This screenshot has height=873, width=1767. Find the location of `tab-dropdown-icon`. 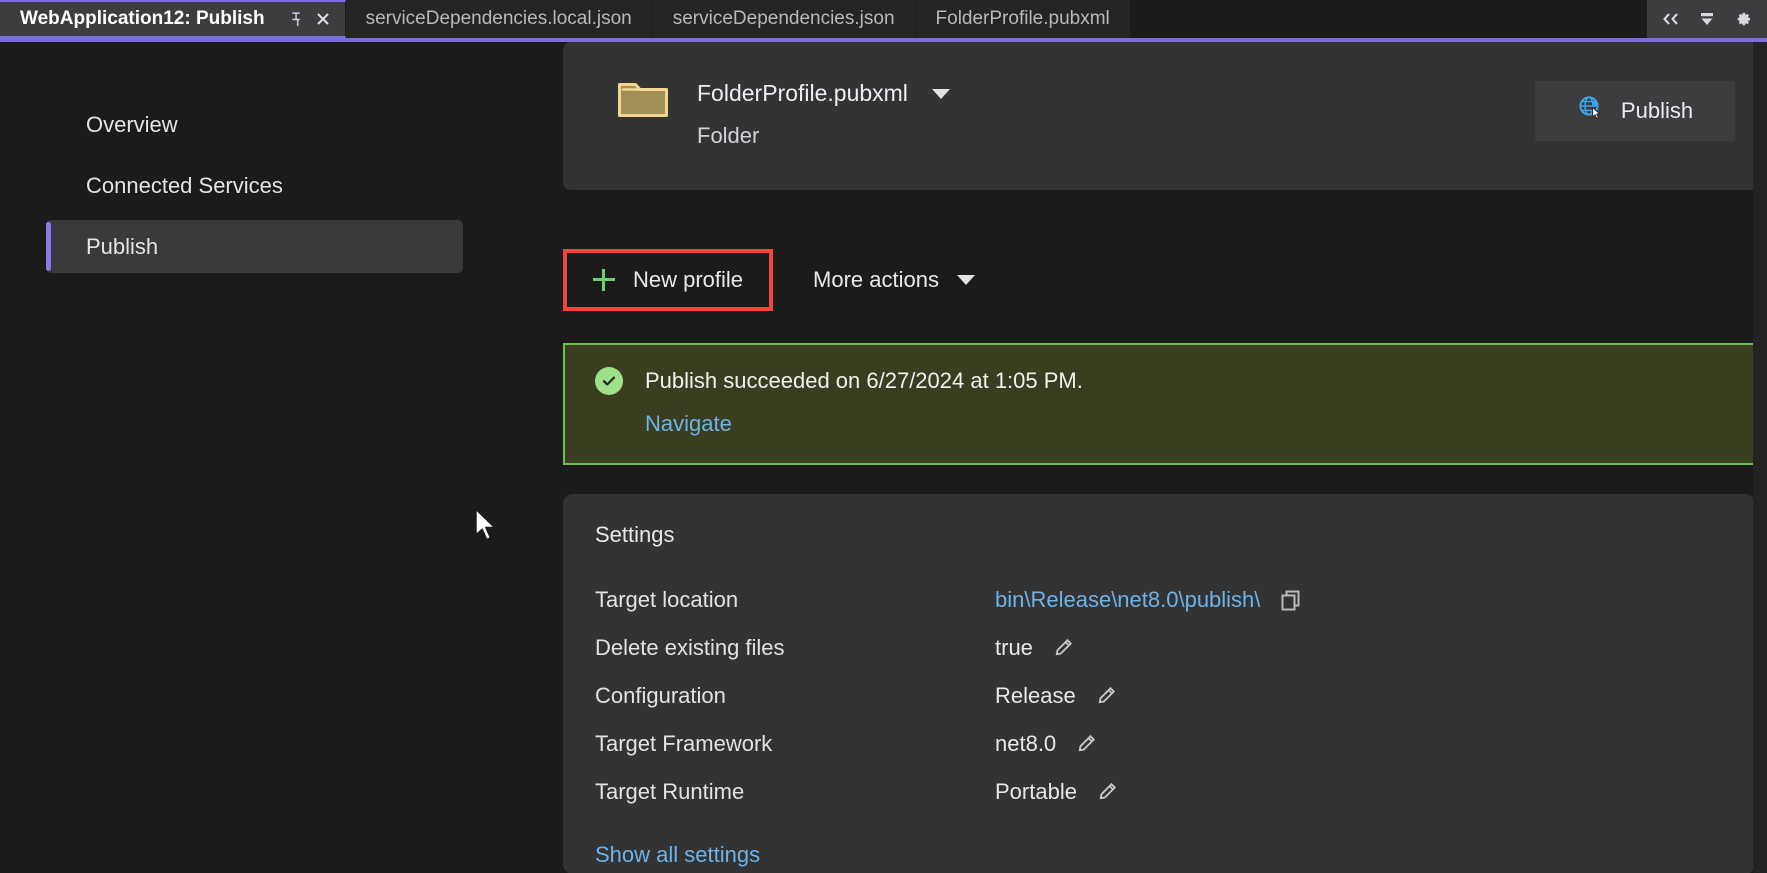

tab-dropdown-icon is located at coordinates (1707, 19).